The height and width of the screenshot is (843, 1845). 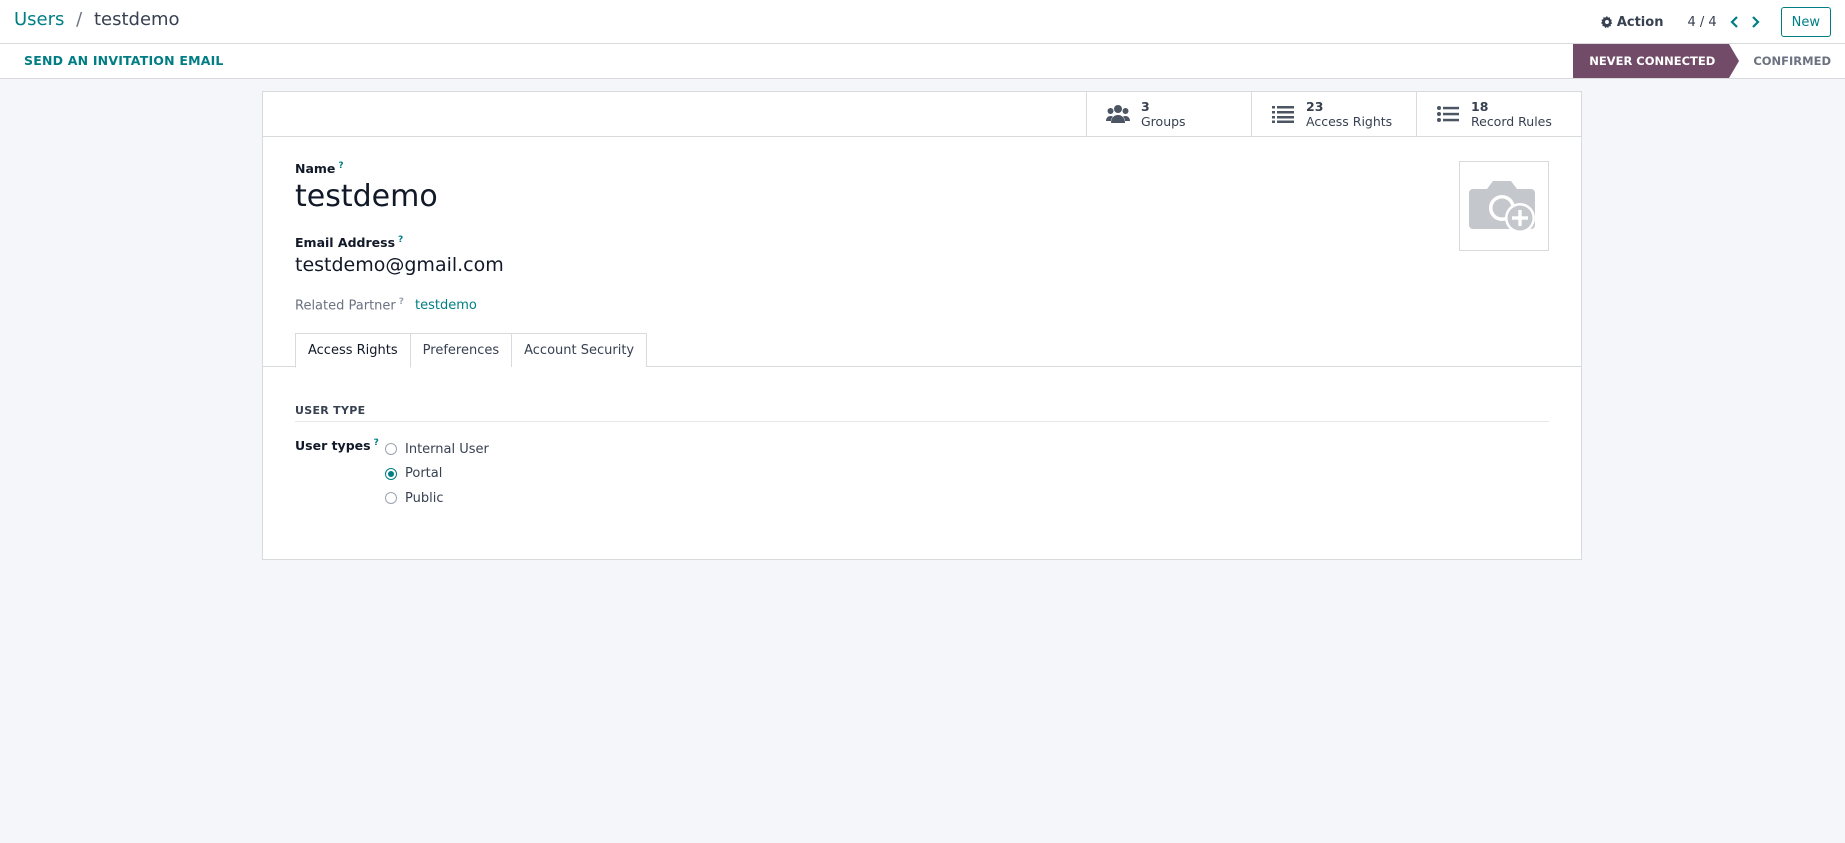 What do you see at coordinates (400, 240) in the screenshot?
I see `email-help-icon: ?` at bounding box center [400, 240].